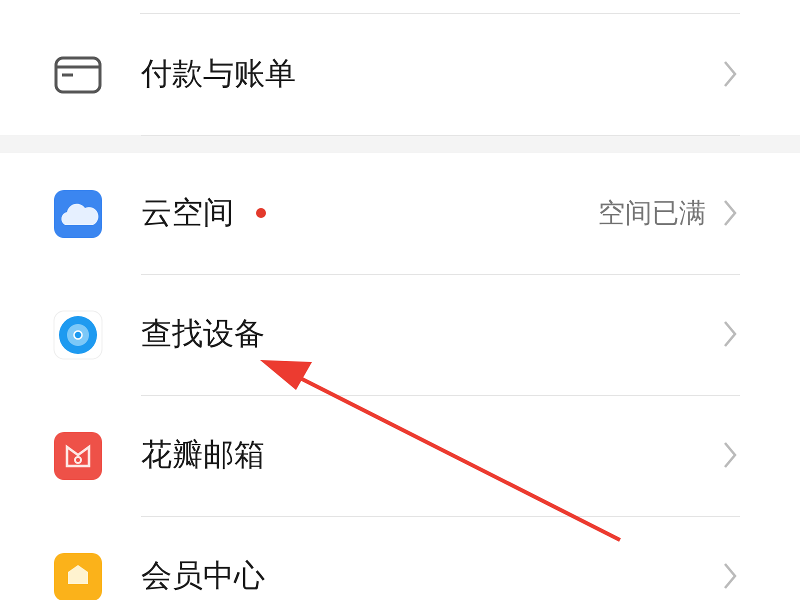  What do you see at coordinates (203, 334) in the screenshot?
I see `item-label: 查找设备` at bounding box center [203, 334].